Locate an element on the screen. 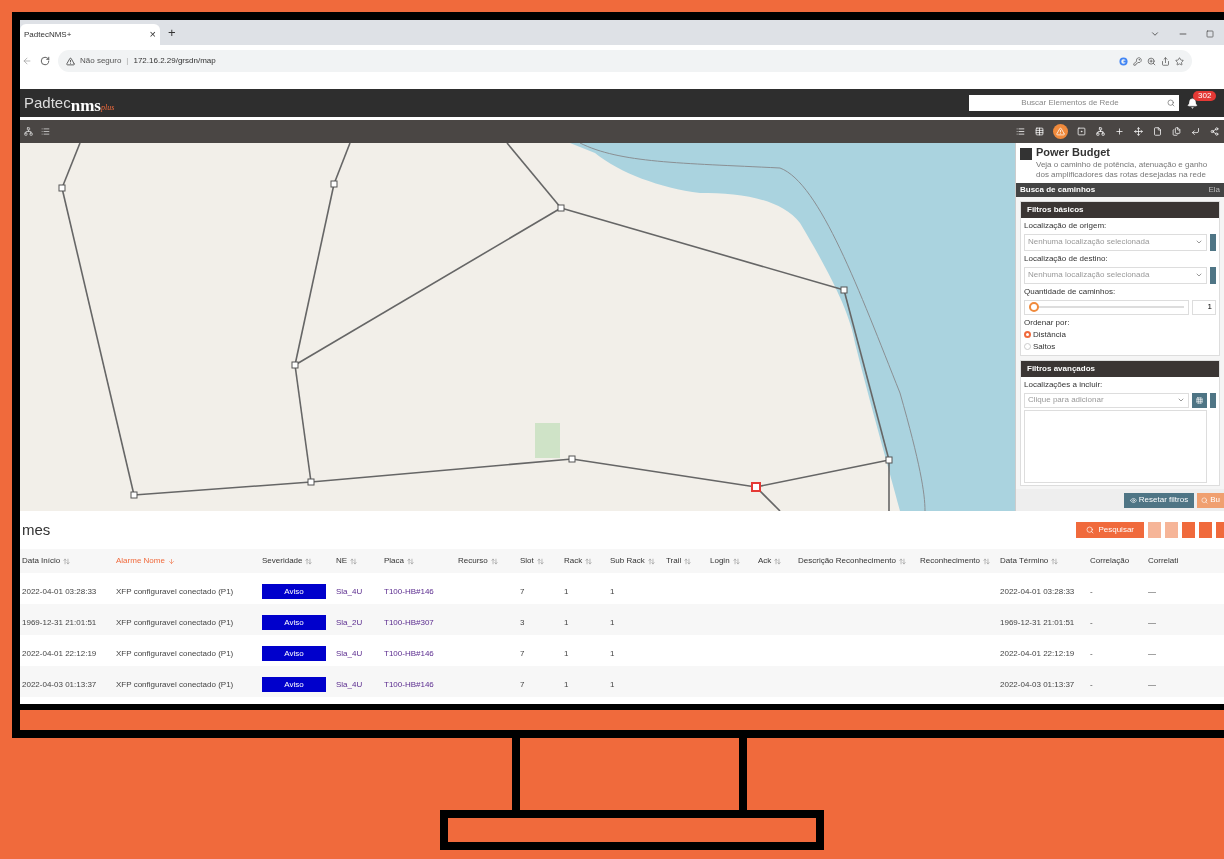  column-header: Descrição Reconhecimento is located at coordinates (852, 561).